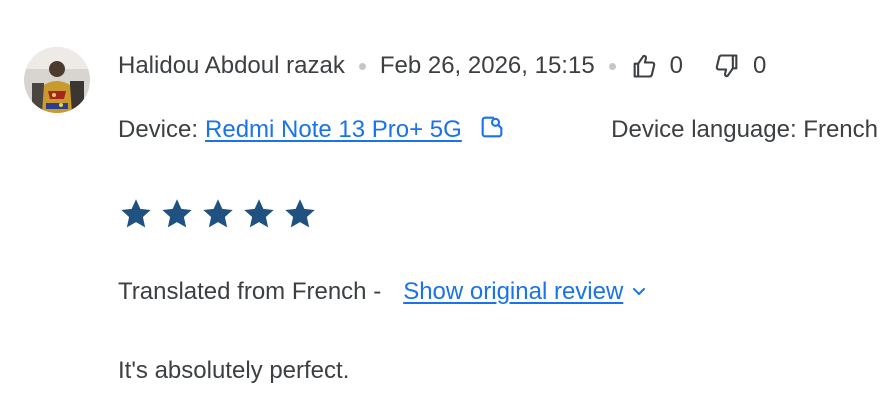  I want to click on thumbs-up-icon, so click(644, 66).